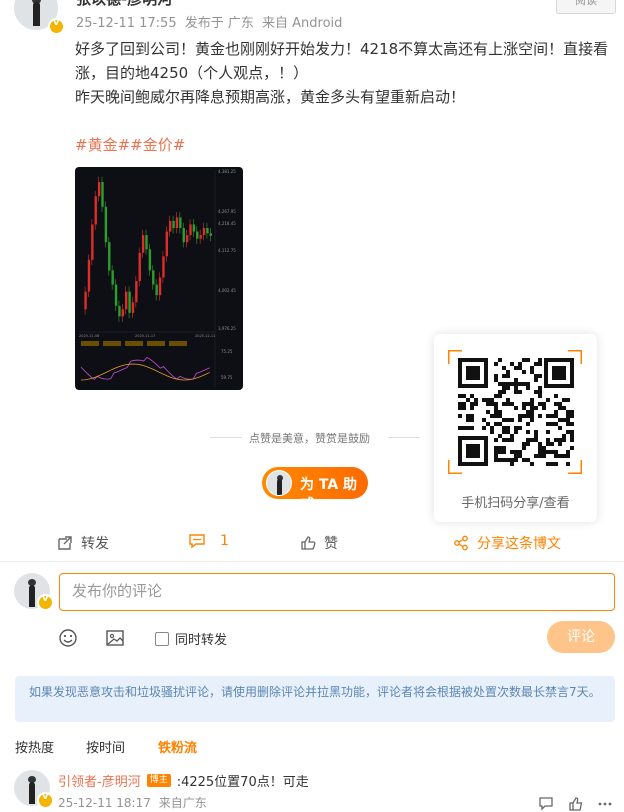 This screenshot has height=812, width=624. I want to click on support-divider-right, so click(404, 437).